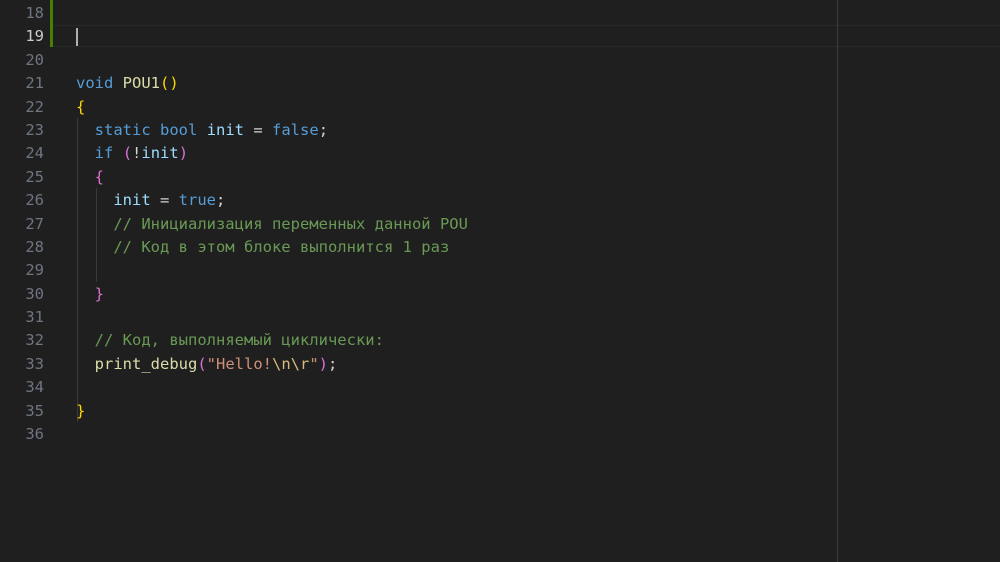 This screenshot has height=562, width=1000. I want to click on code-line: 20, so click(500, 60).